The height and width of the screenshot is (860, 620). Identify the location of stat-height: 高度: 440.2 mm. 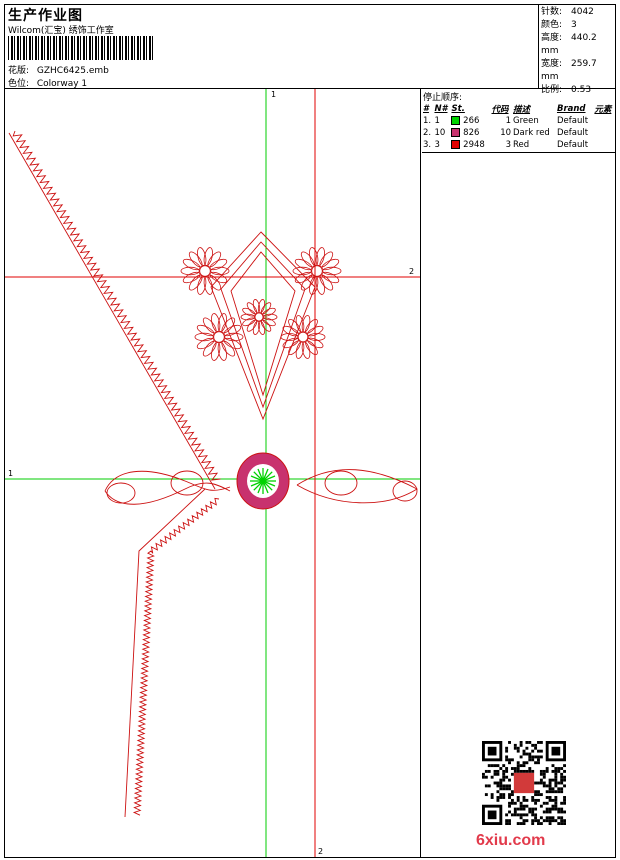
(578, 45).